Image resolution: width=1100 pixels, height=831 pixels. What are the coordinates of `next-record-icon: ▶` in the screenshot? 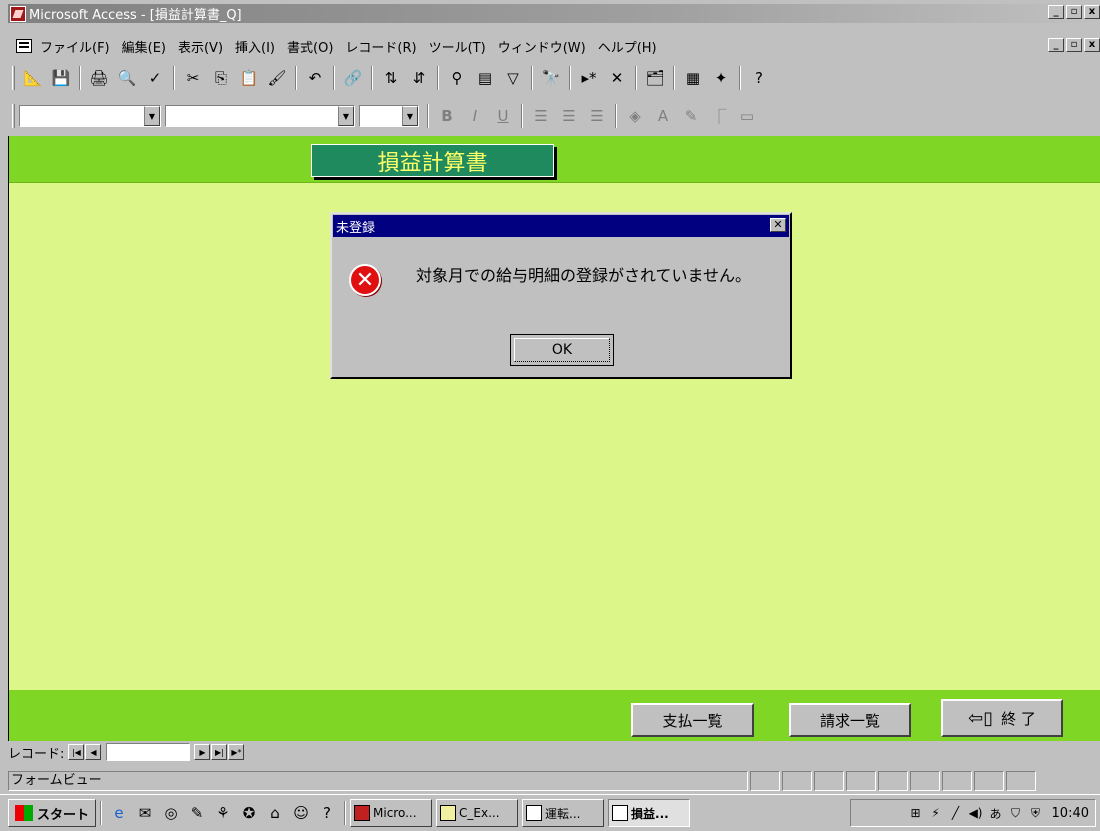 It's located at (202, 752).